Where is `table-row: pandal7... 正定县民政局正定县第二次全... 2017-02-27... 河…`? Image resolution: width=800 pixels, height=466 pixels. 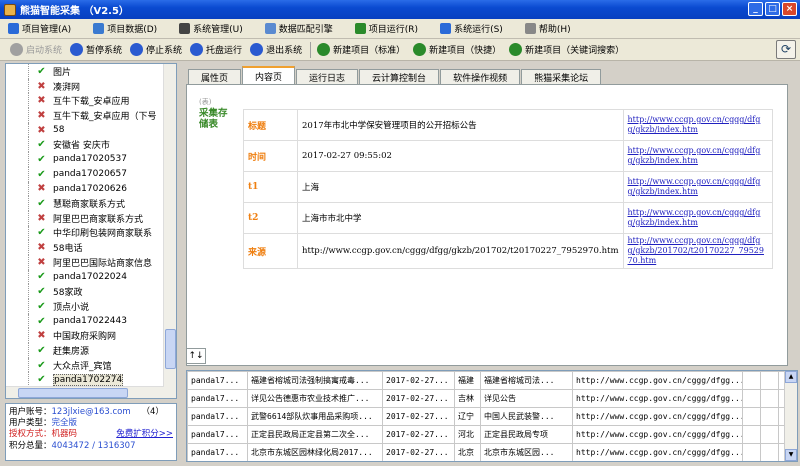 table-row: pandal7... 正定县民政局正定县第二次全... 2017-02-27... 河… is located at coordinates (492, 434).